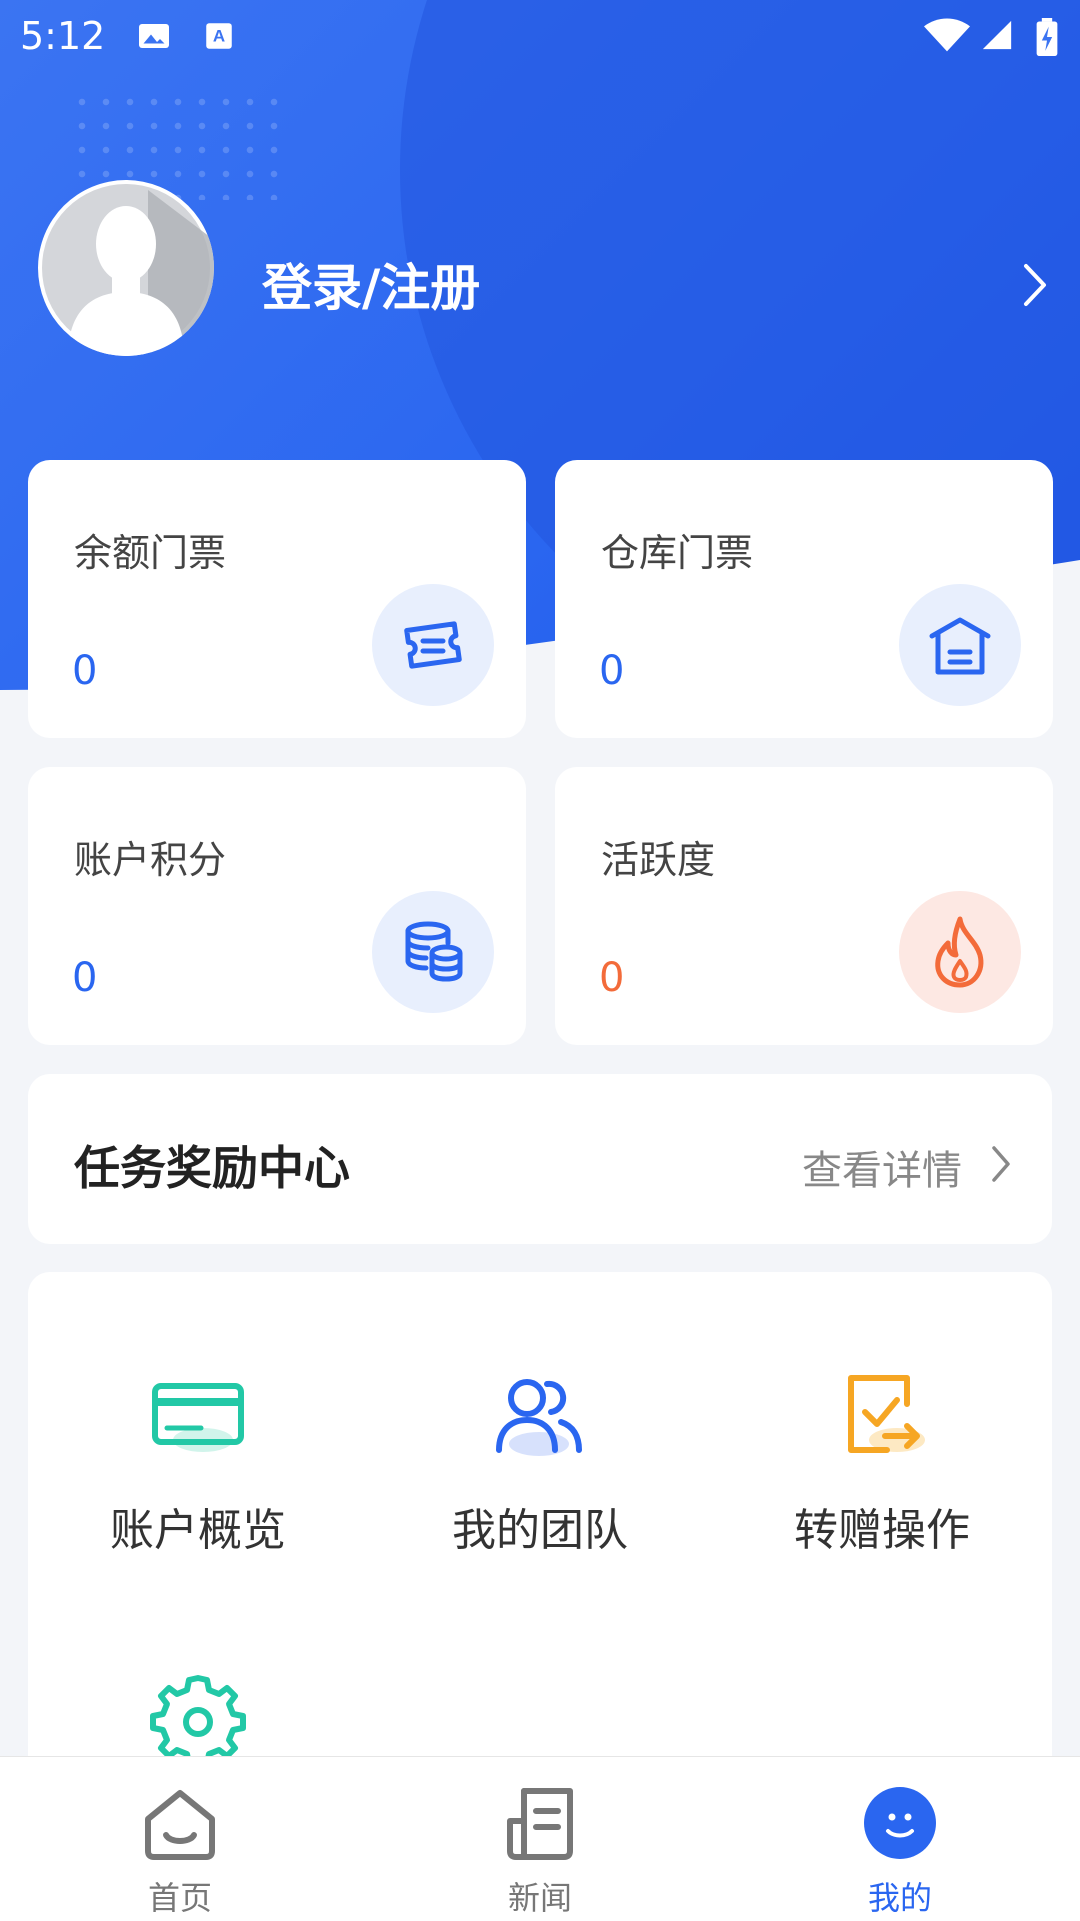 Image resolution: width=1080 pixels, height=1921 pixels. Describe the element at coordinates (899, 1898) in the screenshot. I see `tab-label: 我的` at that location.